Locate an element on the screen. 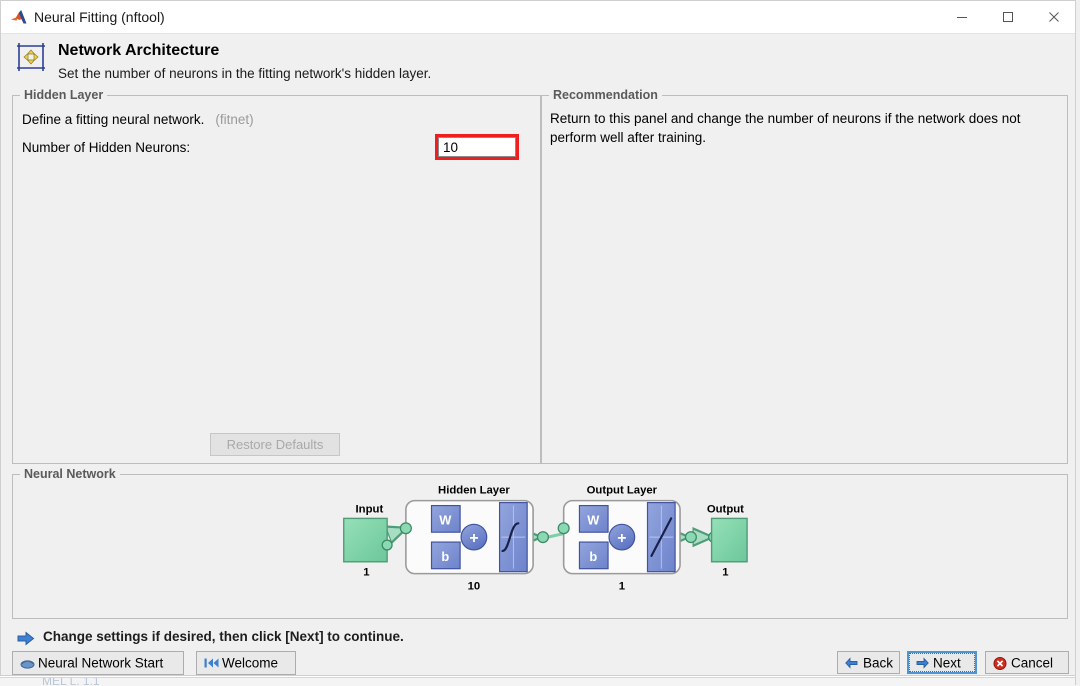 This screenshot has width=1080, height=686. next-label: Next is located at coordinates (947, 662).